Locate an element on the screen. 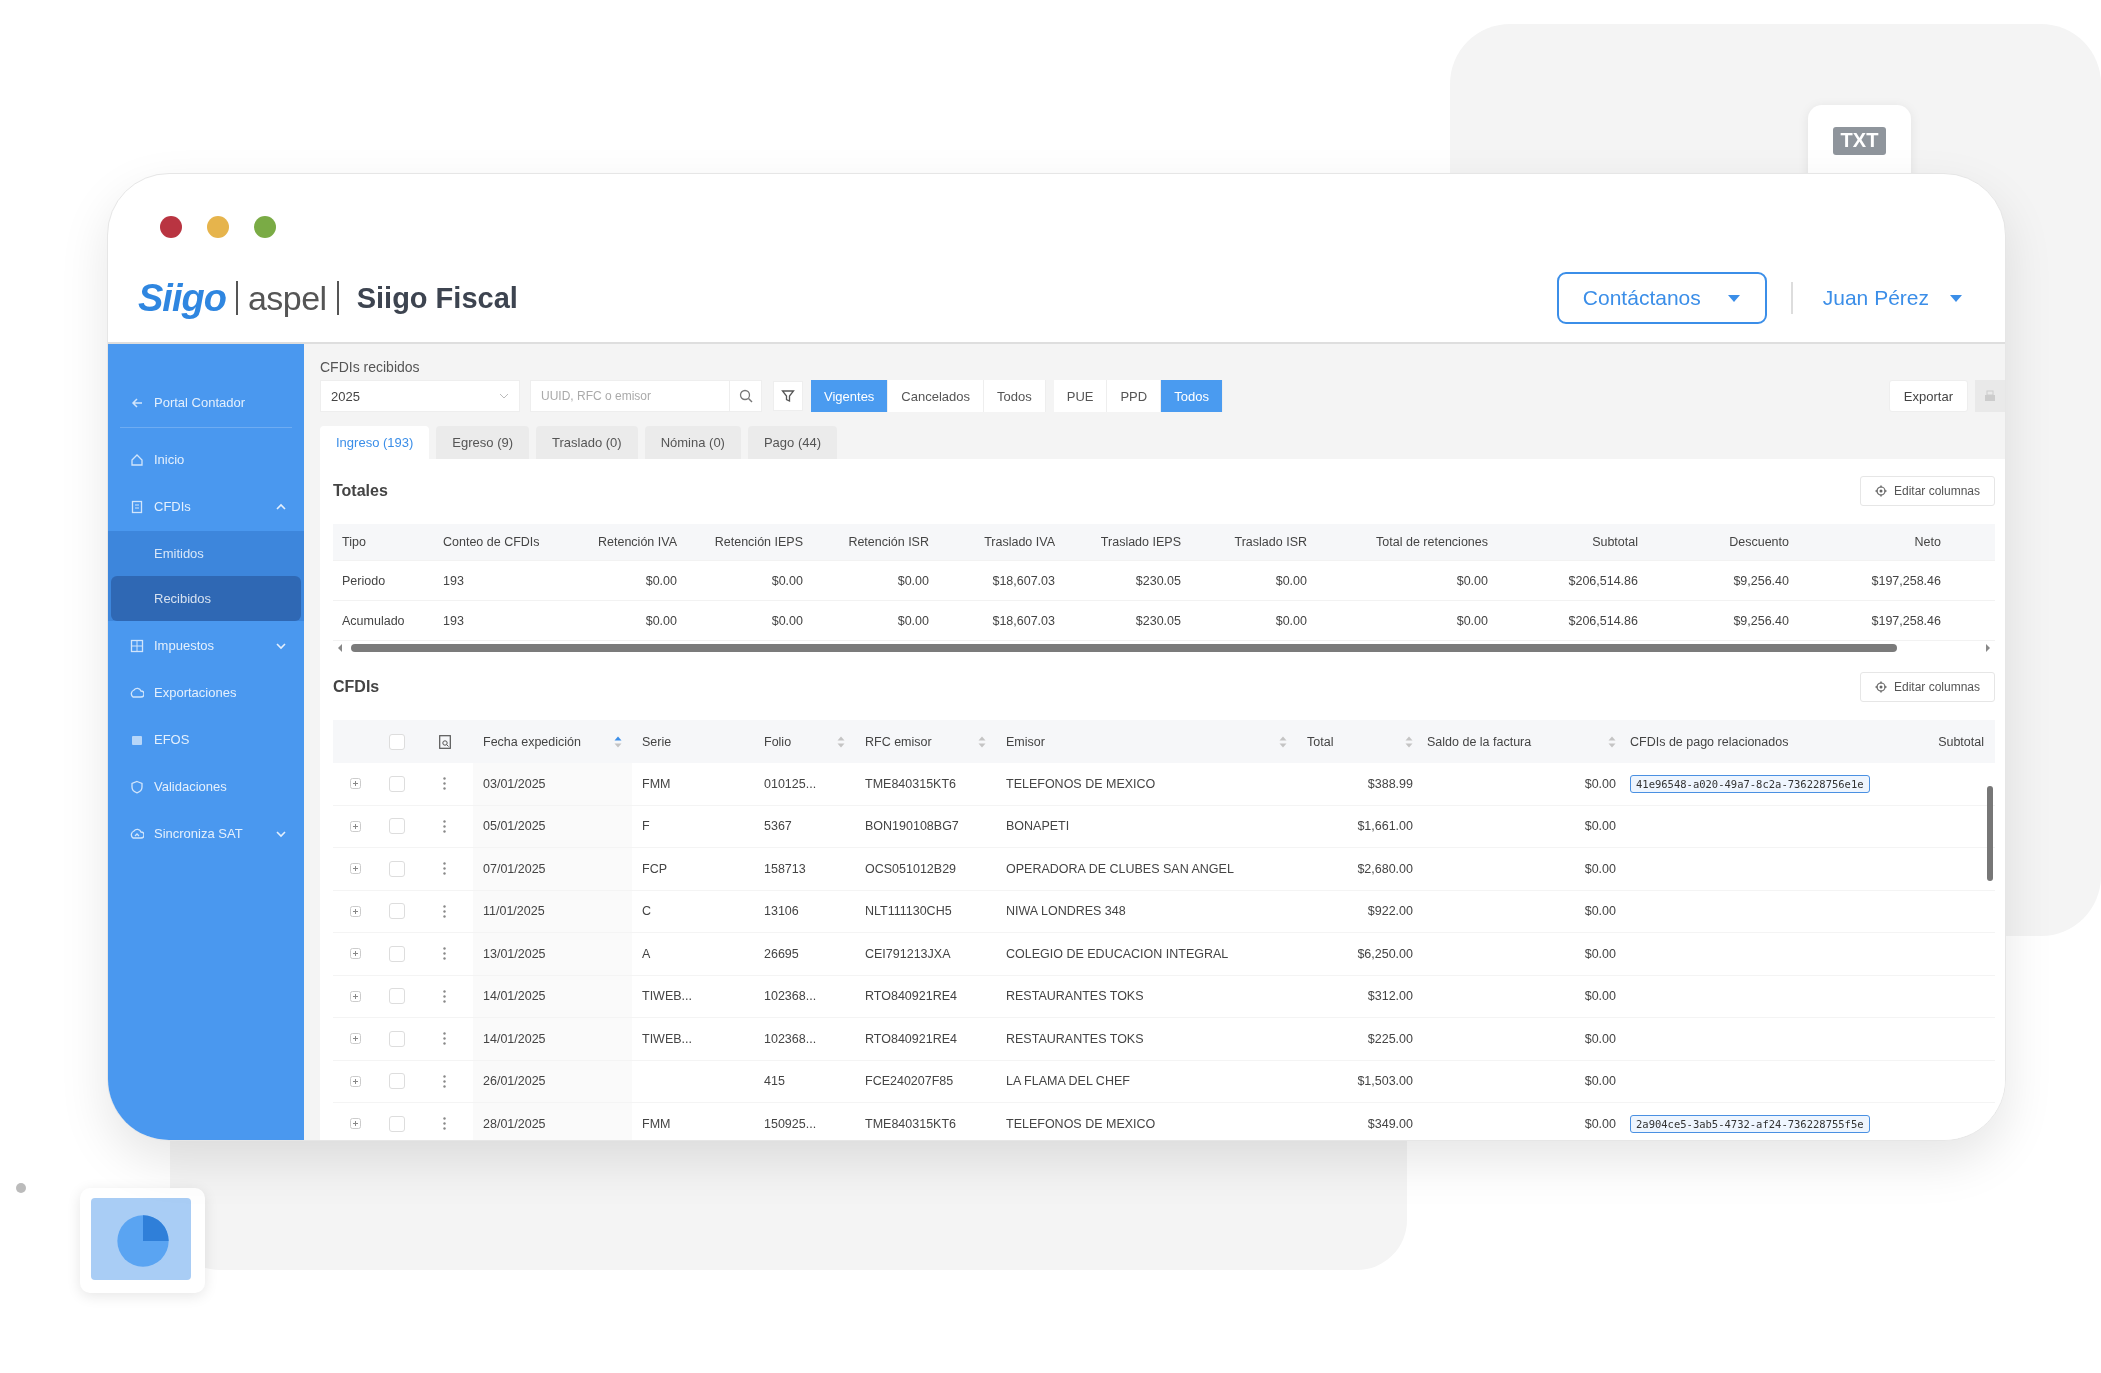 The height and width of the screenshot is (1373, 2101). uuid-tag: 2a904ce5-3ab5-4732-af24-736228755f5e is located at coordinates (1750, 1123).